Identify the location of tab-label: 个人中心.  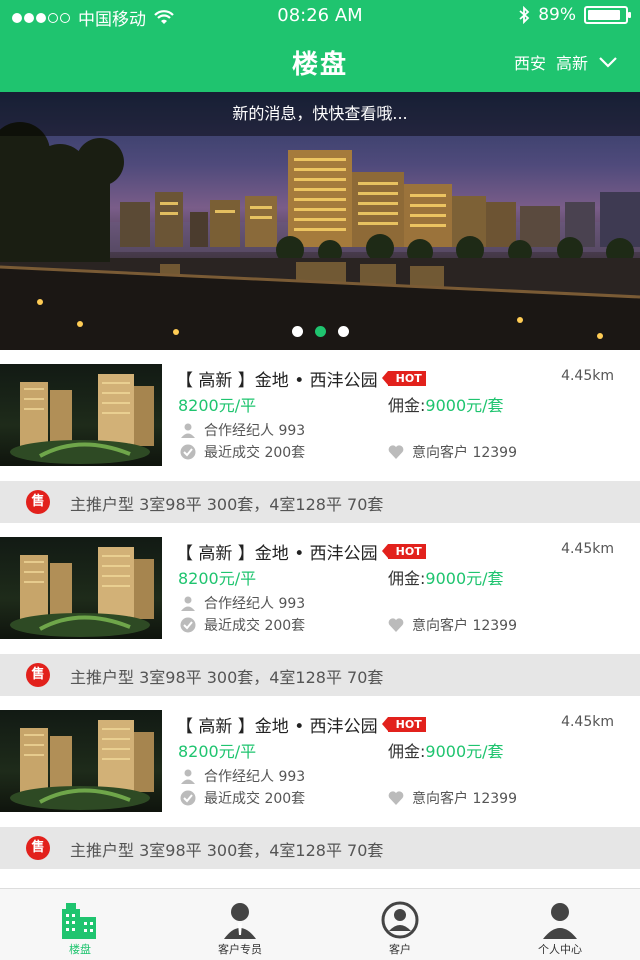
(560, 949).